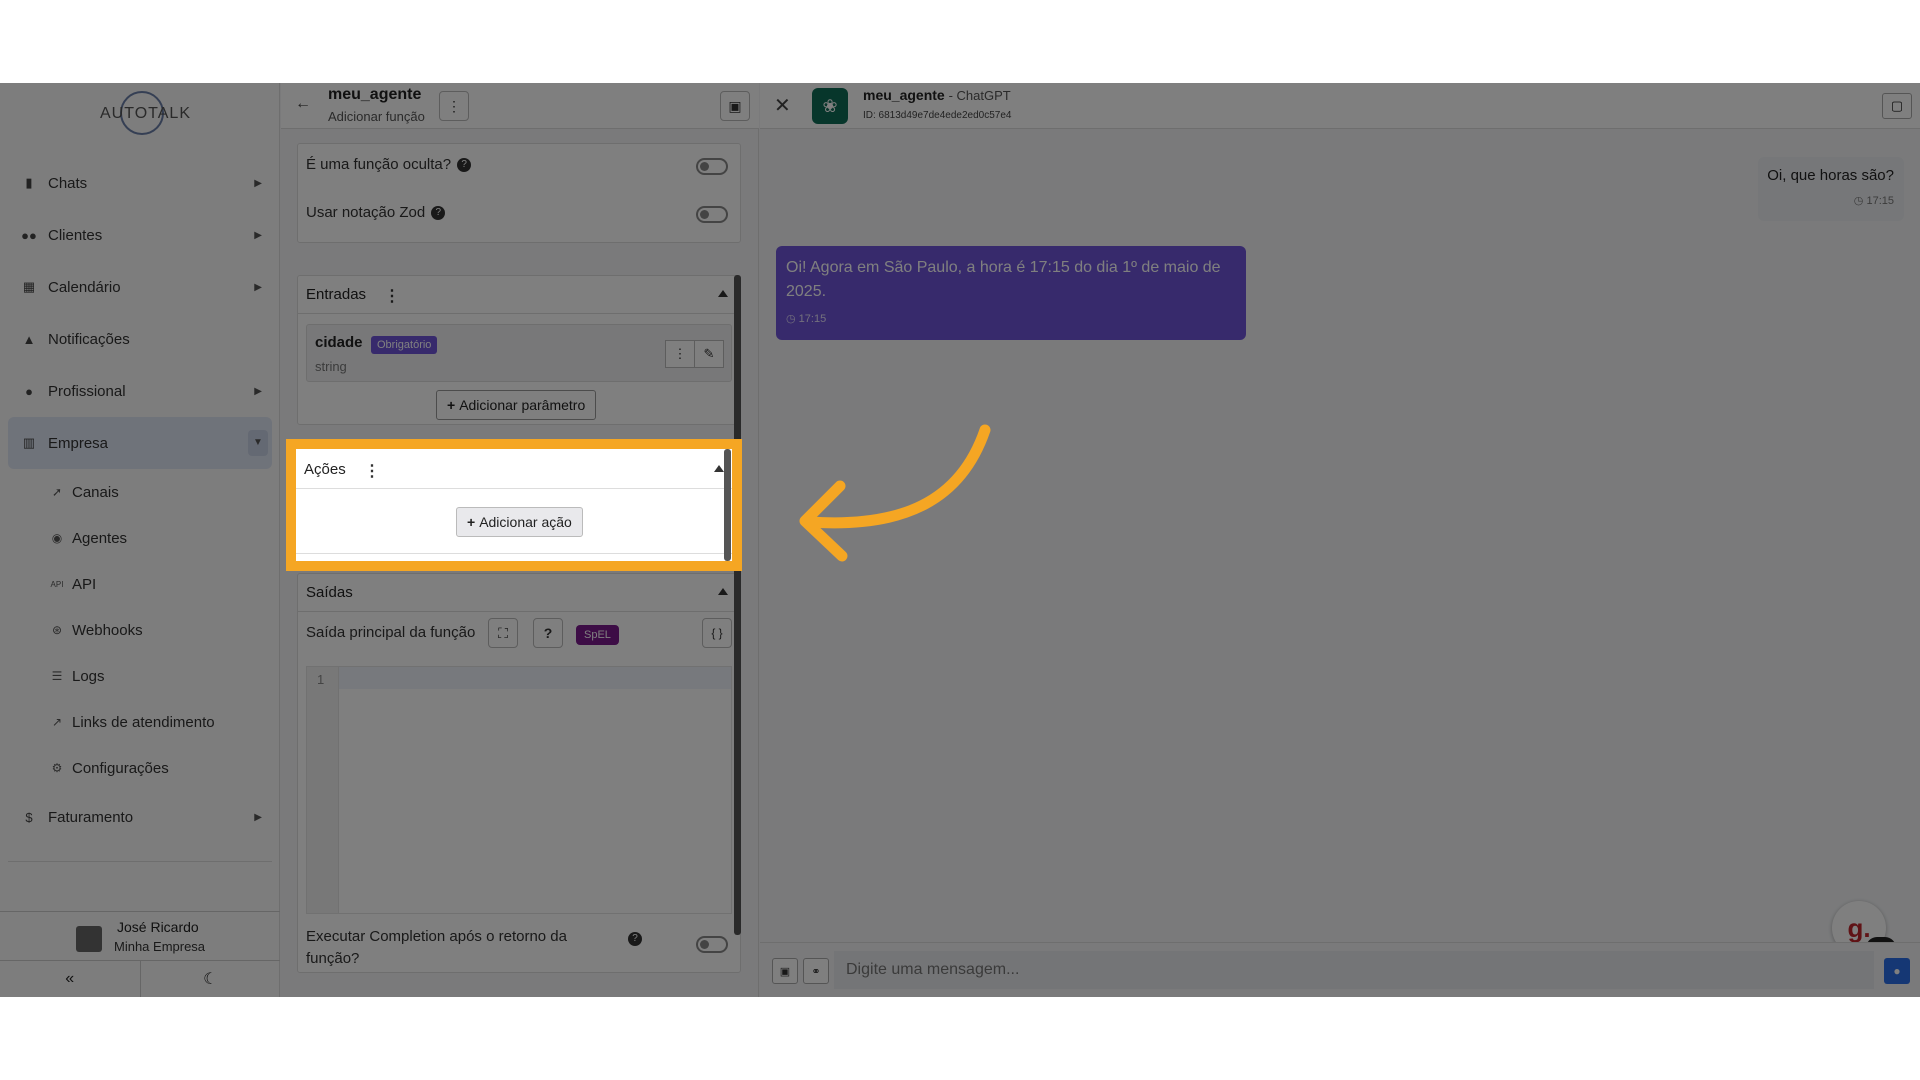  I want to click on divider, so click(140, 861).